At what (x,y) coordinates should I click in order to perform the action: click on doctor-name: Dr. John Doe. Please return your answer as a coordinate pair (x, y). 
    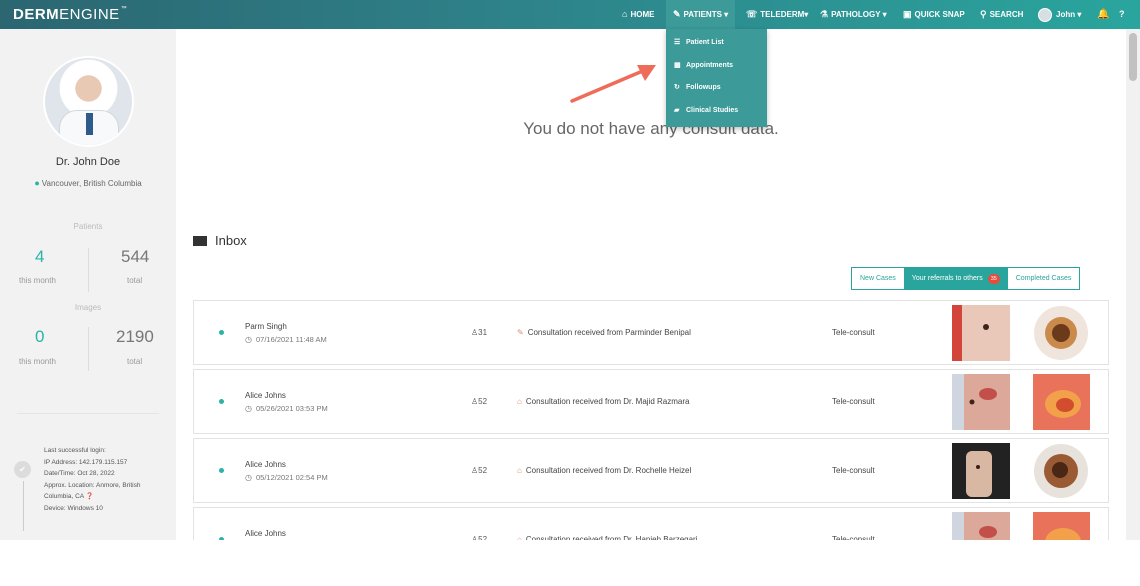
    Looking at the image, I should click on (88, 162).